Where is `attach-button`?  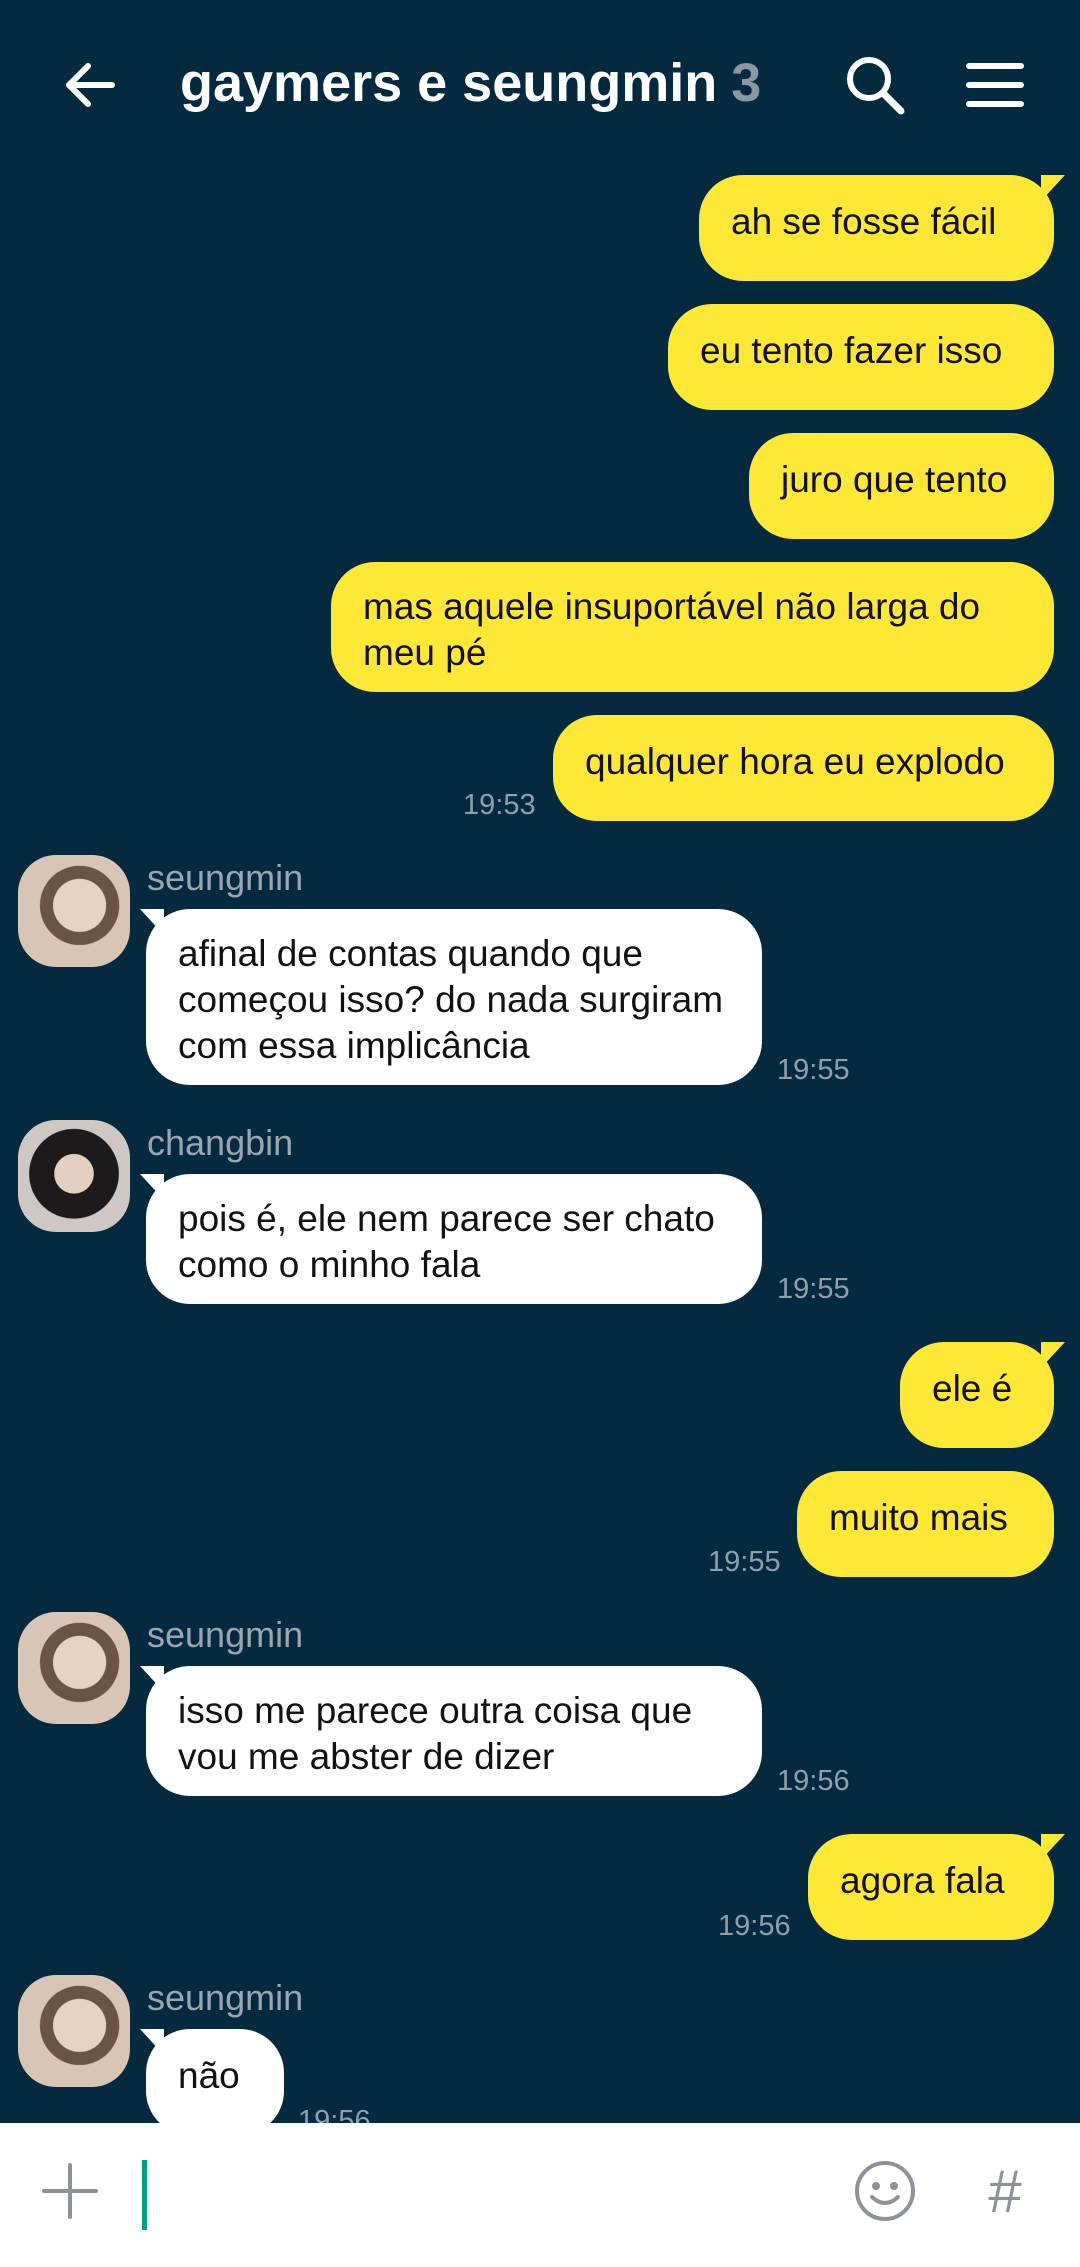
attach-button is located at coordinates (70, 2191).